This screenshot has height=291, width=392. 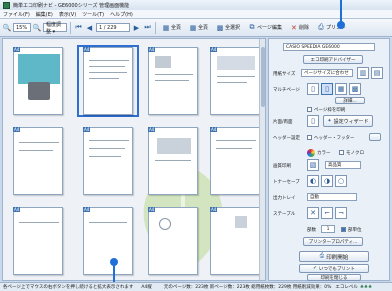 What do you see at coordinates (166, 27) in the screenshot?
I see `page-icon: ▦` at bounding box center [166, 27].